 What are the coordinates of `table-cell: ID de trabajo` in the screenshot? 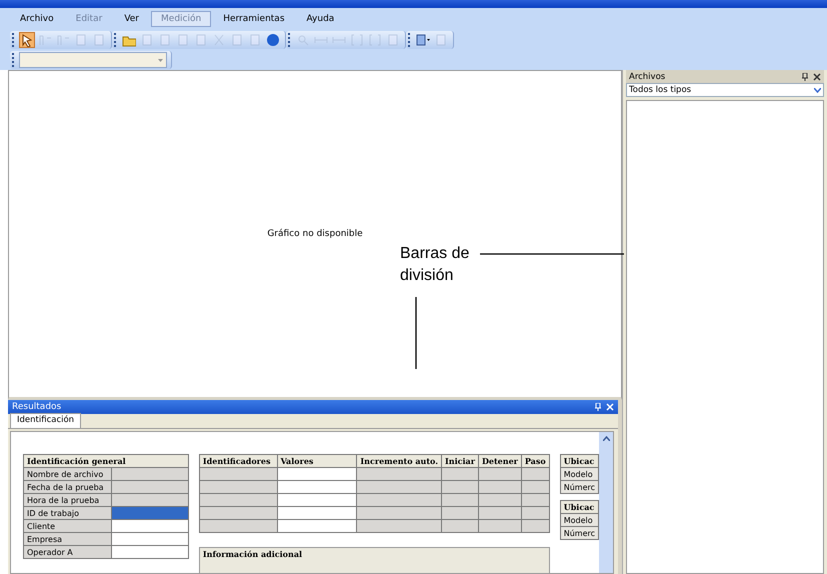 It's located at (68, 513).